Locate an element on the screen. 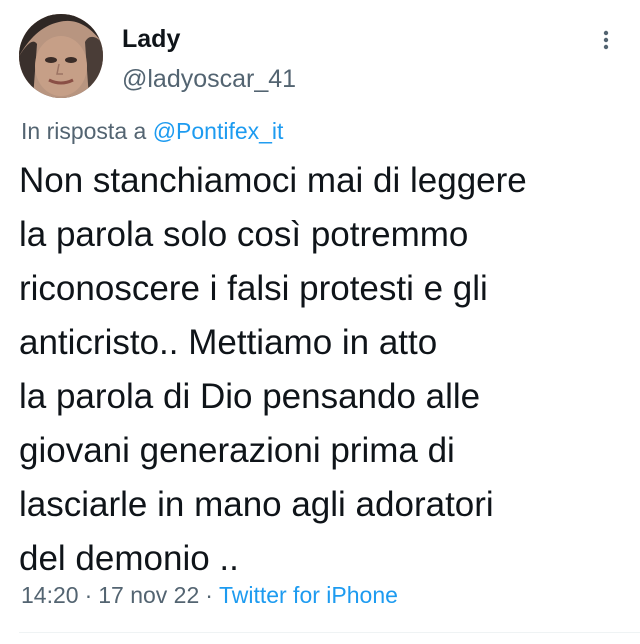  avatar-image is located at coordinates (61, 56).